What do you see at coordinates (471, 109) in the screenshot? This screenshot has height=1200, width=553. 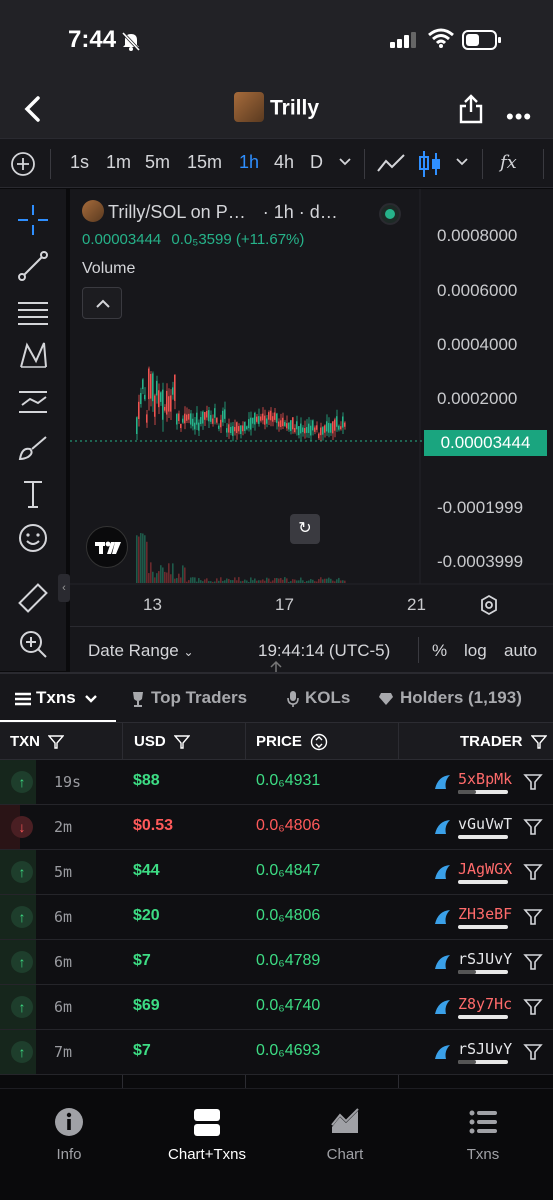 I see `share-icon` at bounding box center [471, 109].